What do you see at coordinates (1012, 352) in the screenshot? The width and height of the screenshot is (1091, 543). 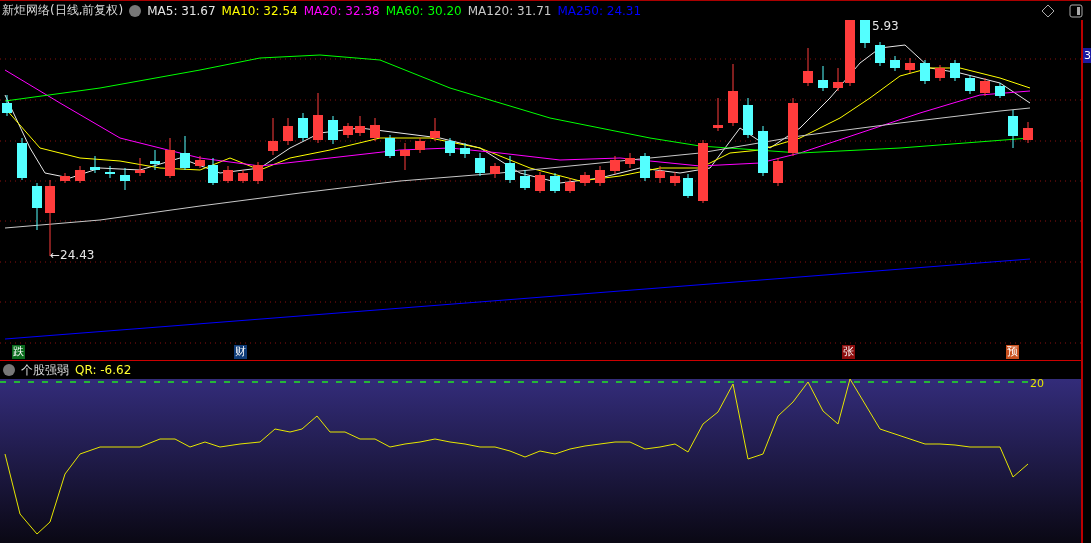 I see `event-marker: 预` at bounding box center [1012, 352].